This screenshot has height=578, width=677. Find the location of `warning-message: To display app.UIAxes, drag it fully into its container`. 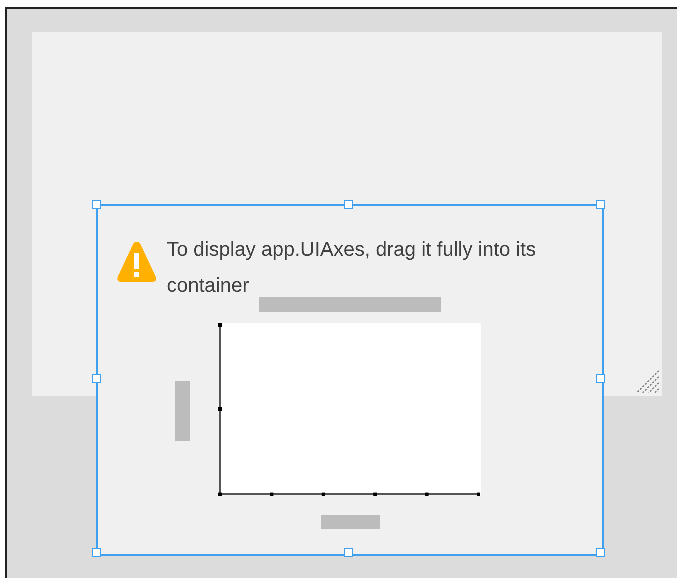

warning-message: To display app.UIAxes, drag it fully into its container is located at coordinates (352, 268).